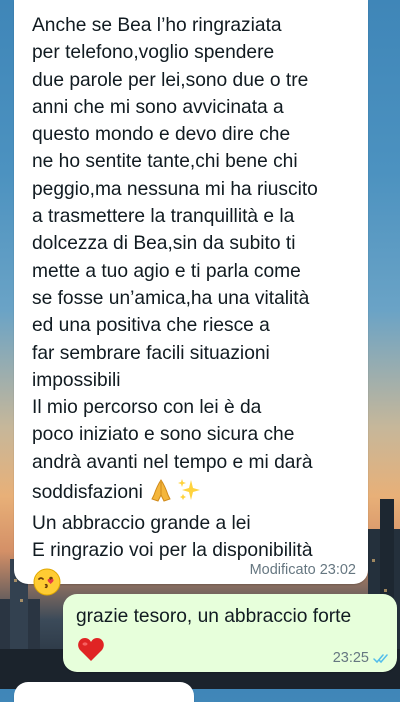 The width and height of the screenshot is (400, 702). Describe the element at coordinates (230, 633) in the screenshot. I see `outgoing-message-bubble: grazie tesoro, un abbraccio forte 23:25` at that location.